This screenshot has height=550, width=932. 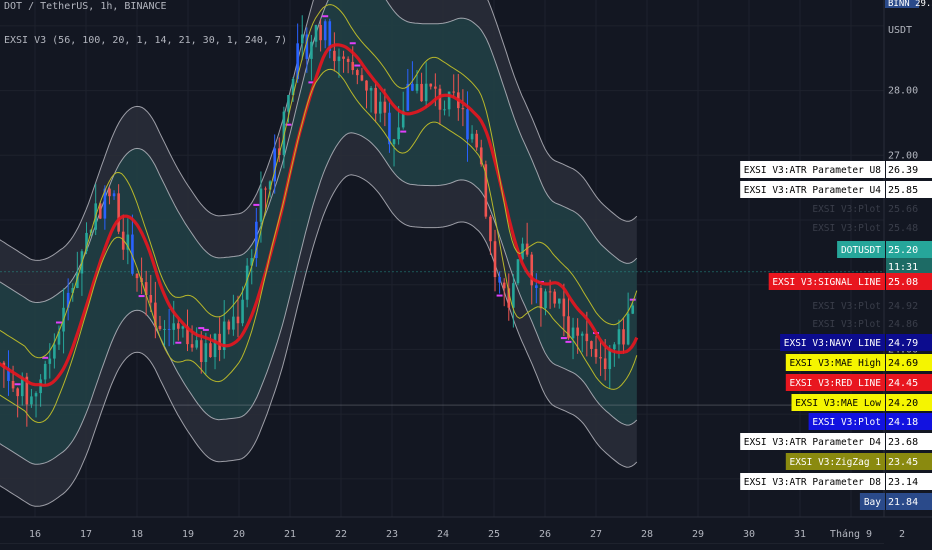 I want to click on series-label-name: EXSI V3:RED LINE, so click(x=835, y=383).